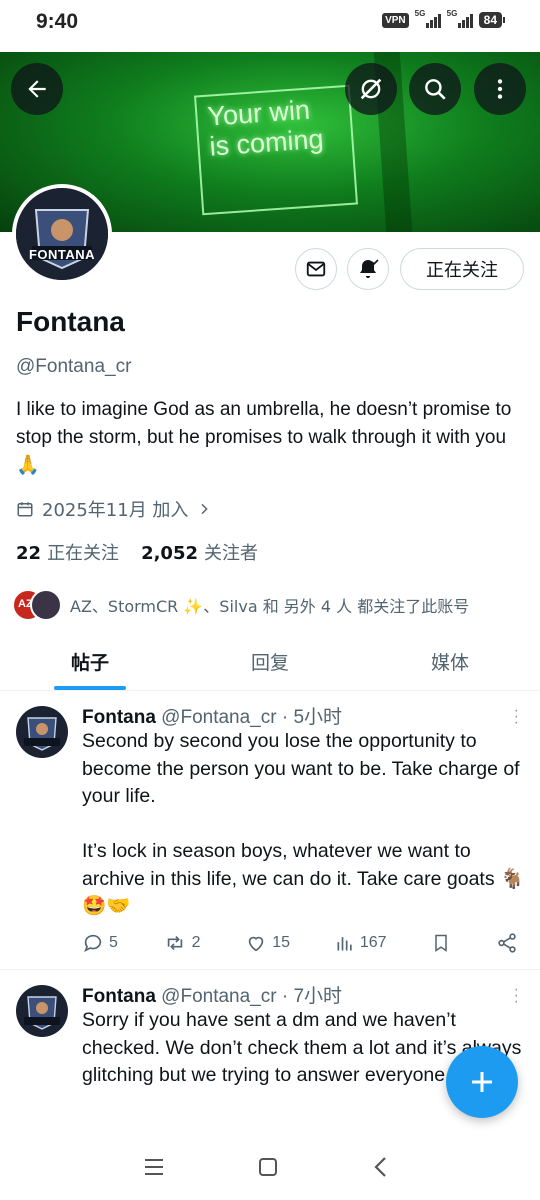  What do you see at coordinates (381, 1167) in the screenshot?
I see `back-nav-icon` at bounding box center [381, 1167].